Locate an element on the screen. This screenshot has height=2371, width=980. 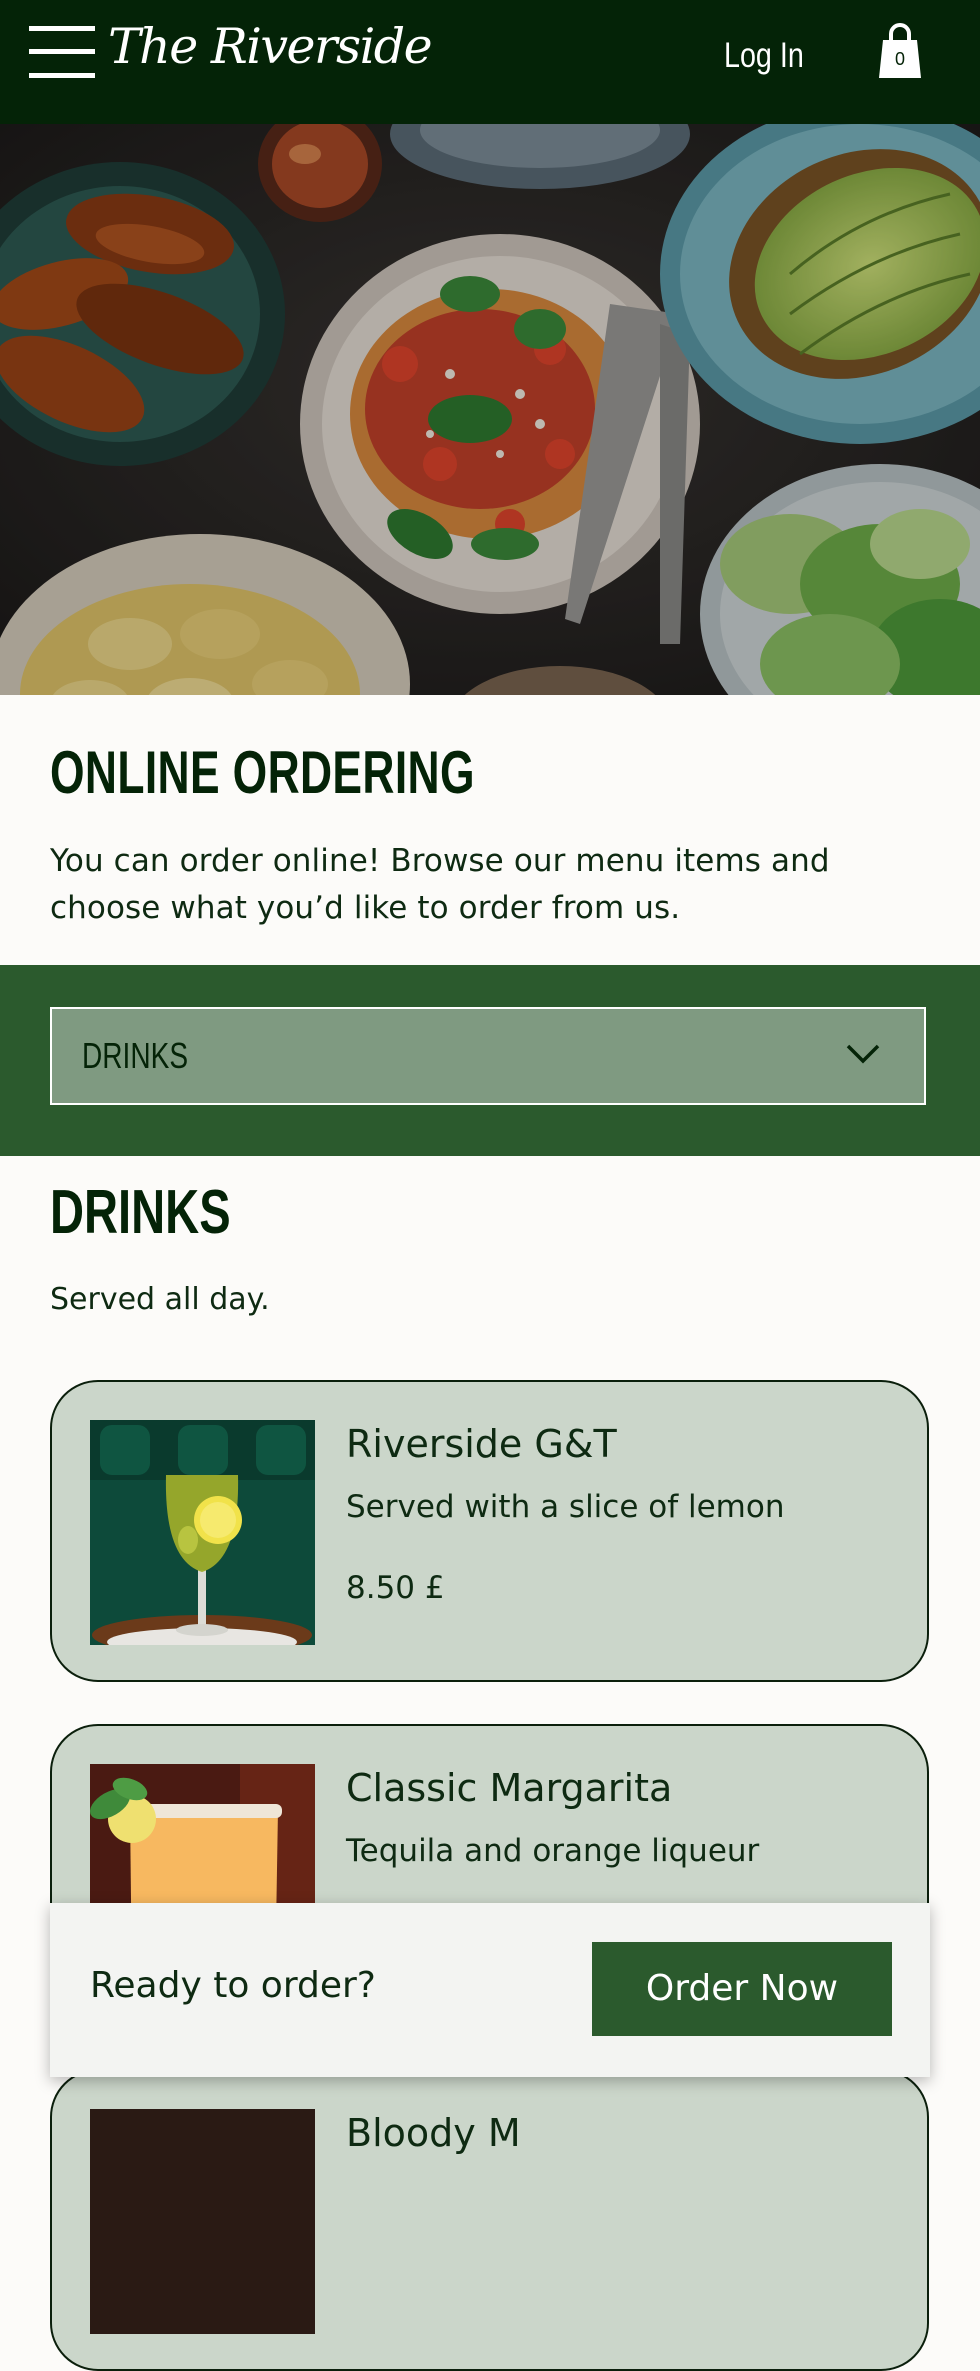
cart-button: 0 is located at coordinates (900, 52).